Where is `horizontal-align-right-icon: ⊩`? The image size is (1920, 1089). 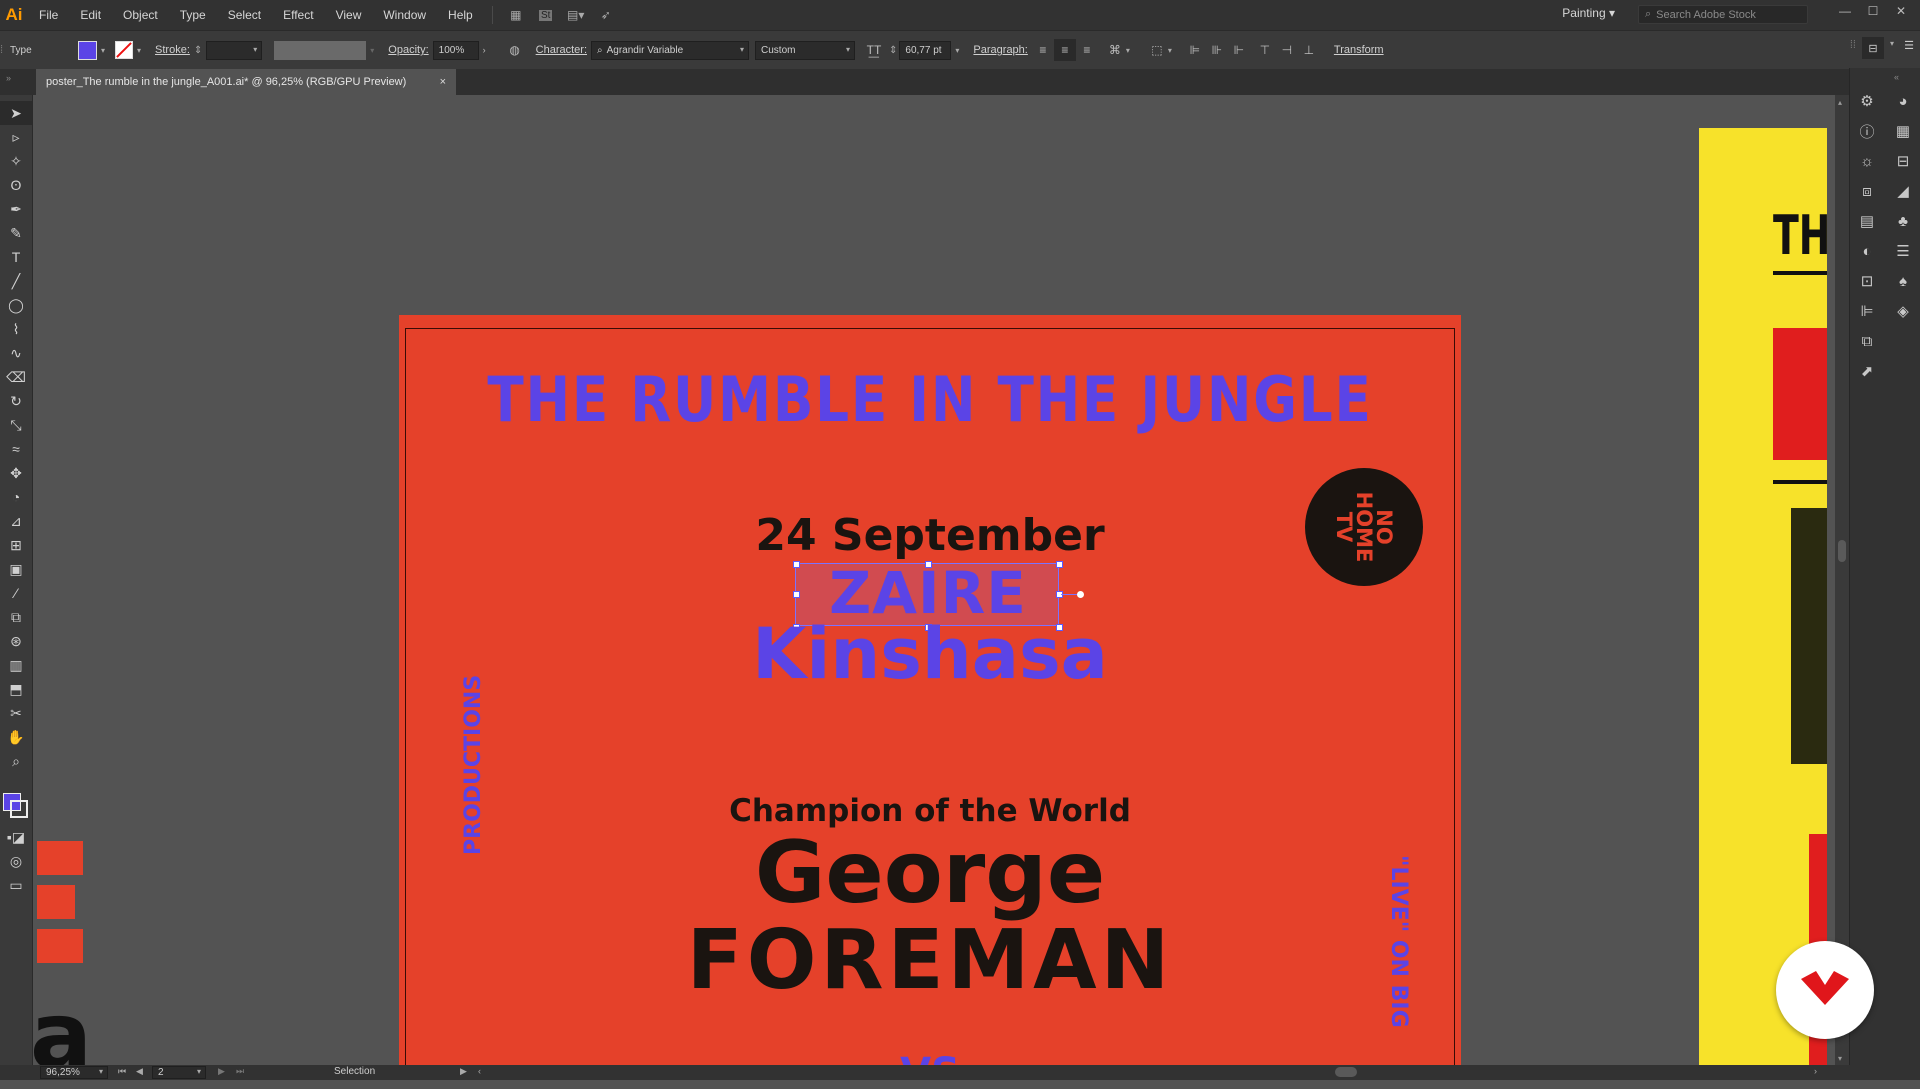 horizontal-align-right-icon: ⊩ is located at coordinates (1239, 50).